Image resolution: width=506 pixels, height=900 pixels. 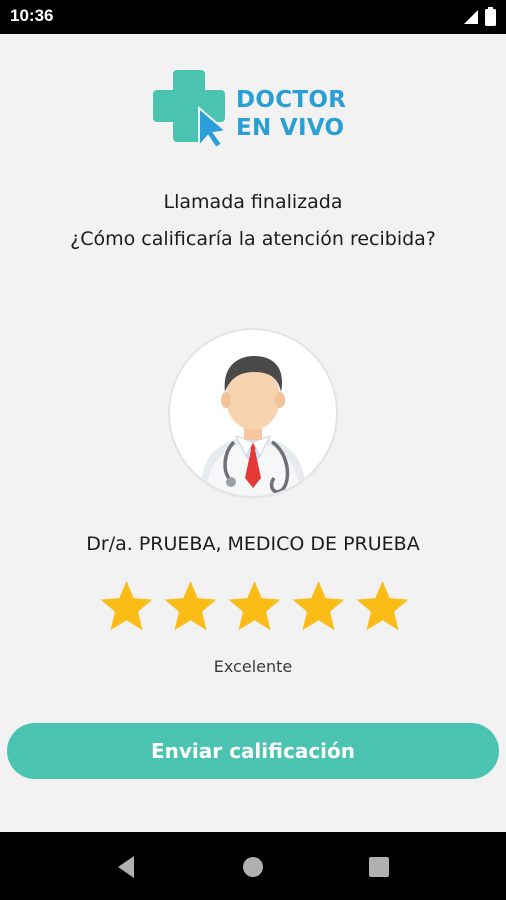 I want to click on status-icons, so click(x=479, y=16).